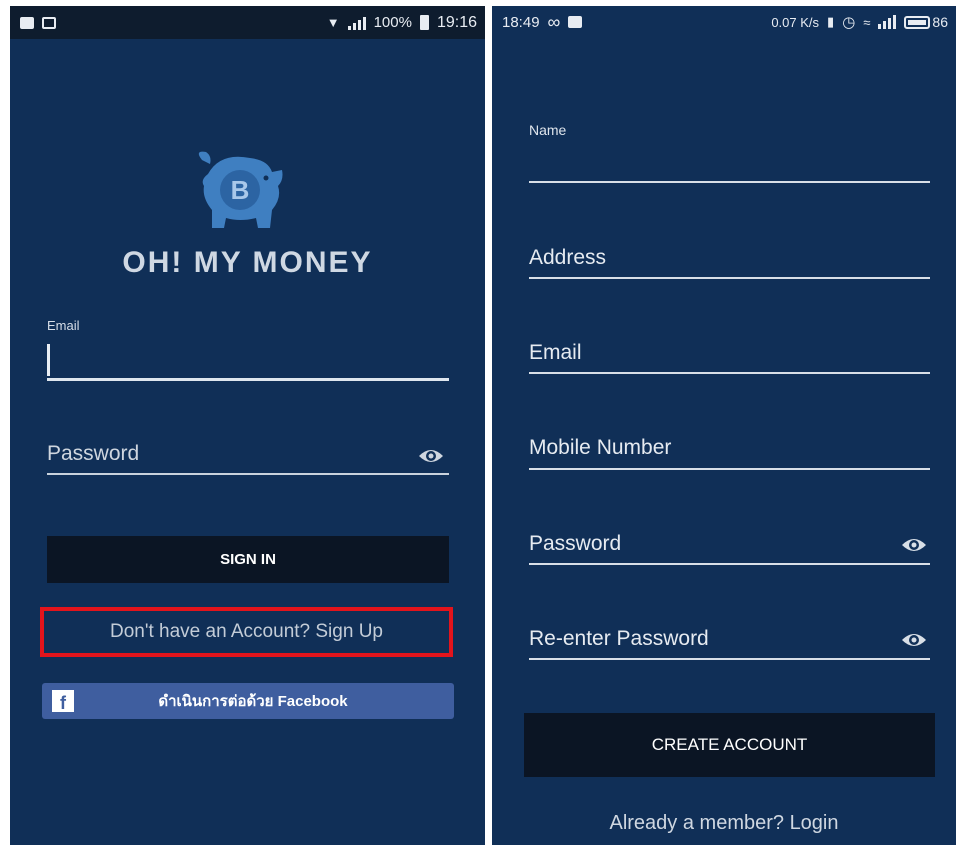 Image resolution: width=956 pixels, height=845 pixels. What do you see at coordinates (729, 278) in the screenshot?
I see `address-underline` at bounding box center [729, 278].